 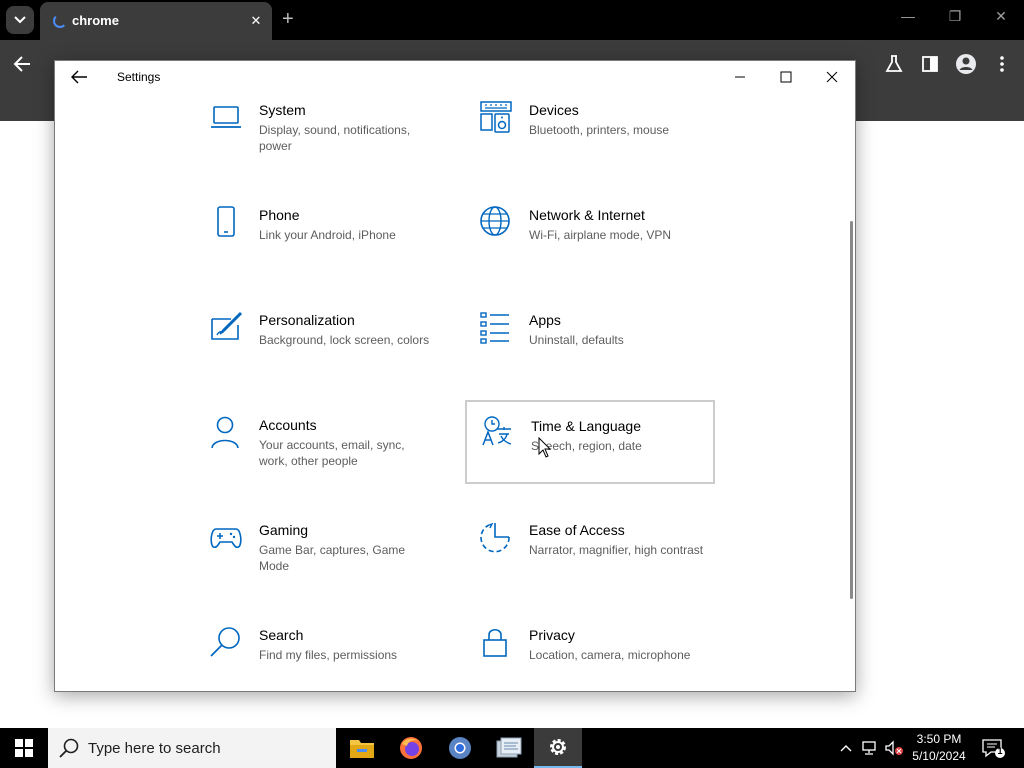 What do you see at coordinates (851, 410) in the screenshot?
I see `vertical-scrollbar` at bounding box center [851, 410].